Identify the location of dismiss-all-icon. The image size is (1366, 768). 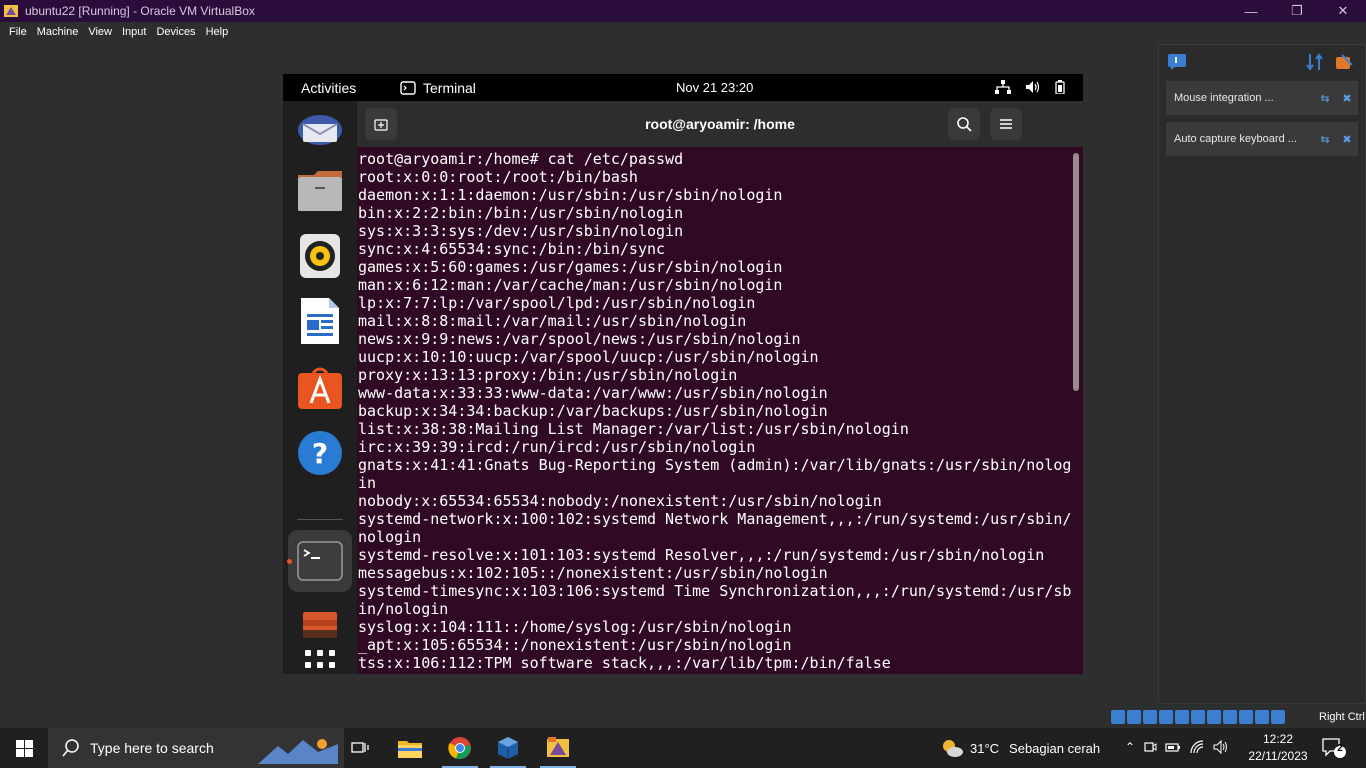
(1344, 62).